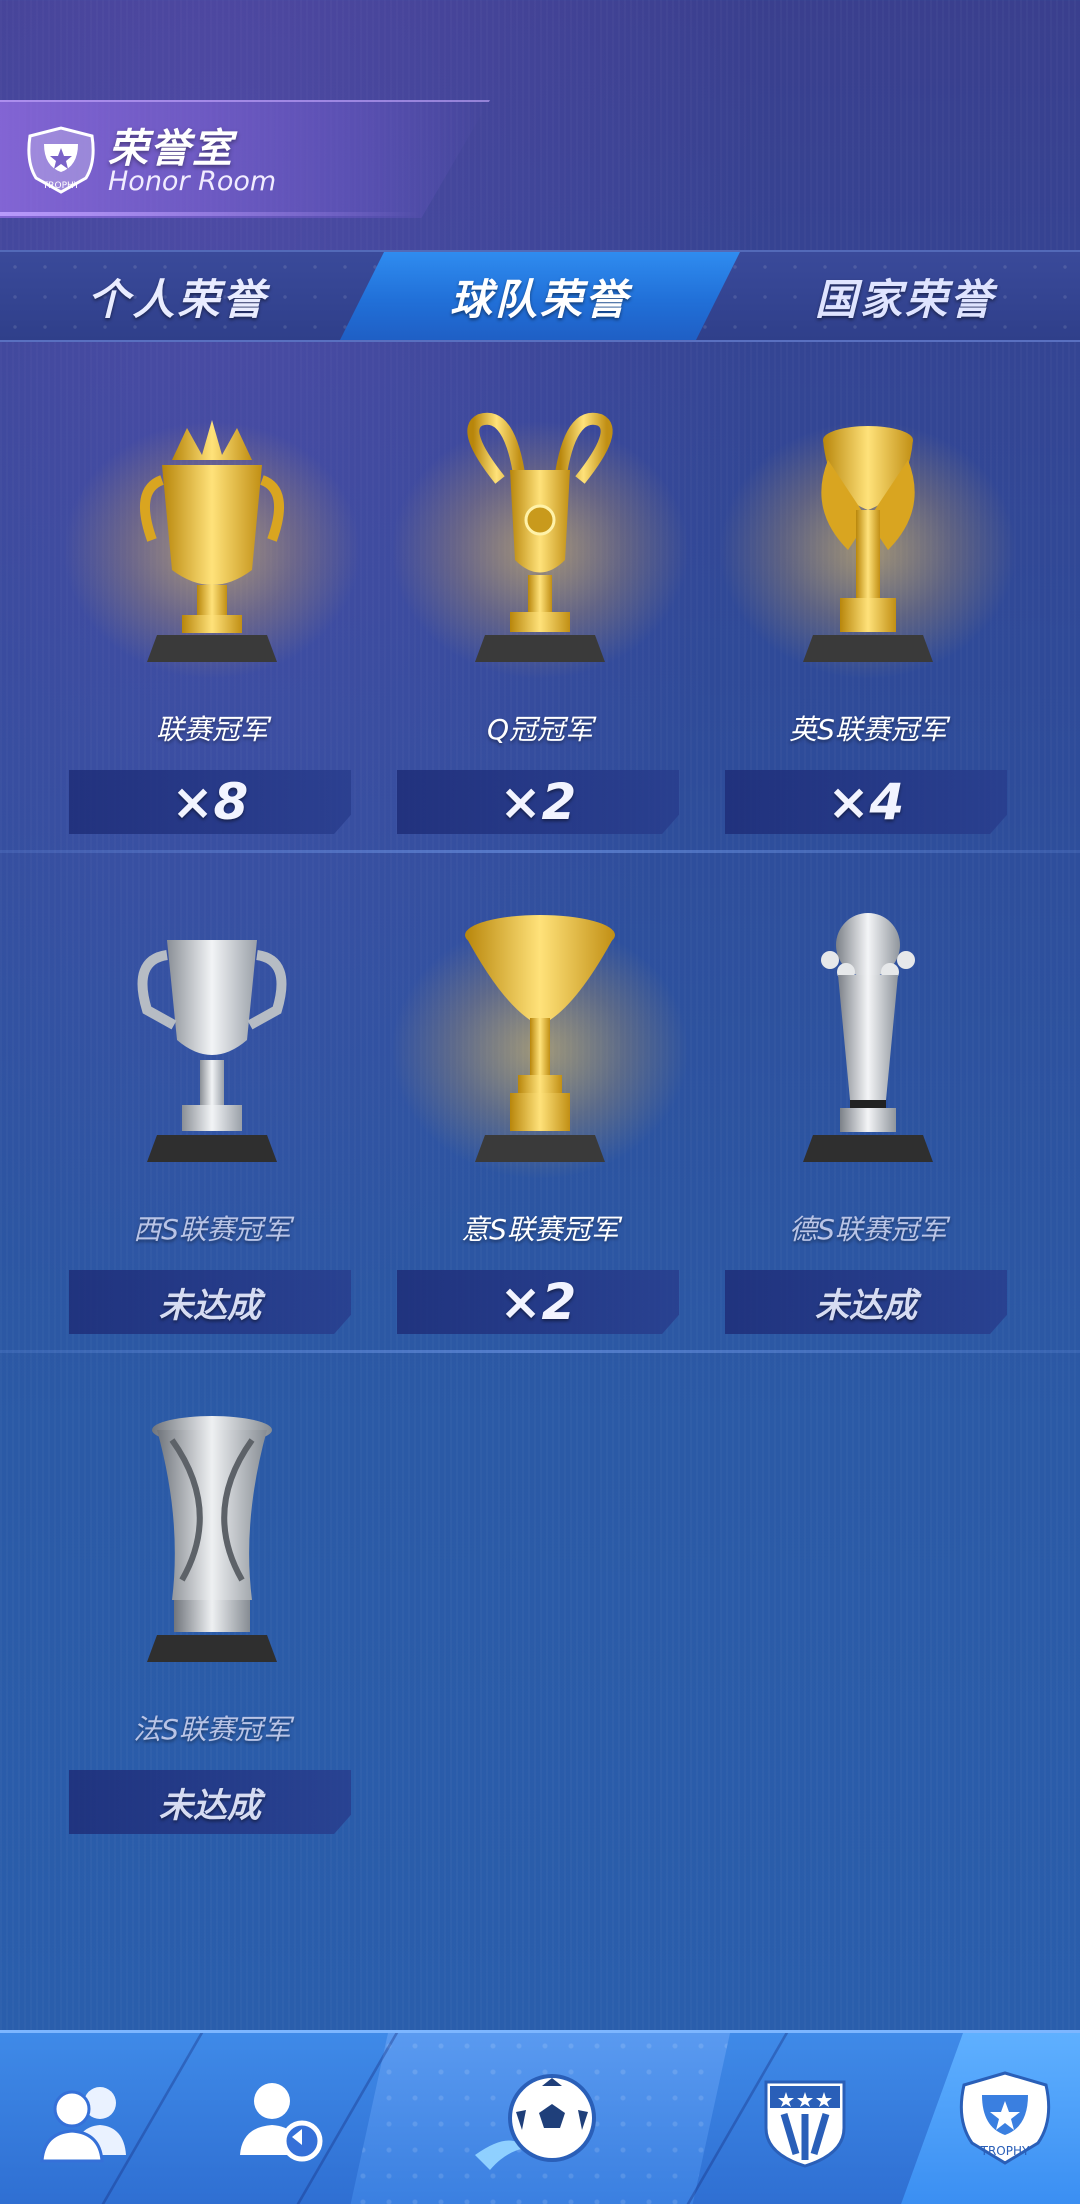  What do you see at coordinates (192, 181) in the screenshot?
I see `page-subtitle: Honor Room` at bounding box center [192, 181].